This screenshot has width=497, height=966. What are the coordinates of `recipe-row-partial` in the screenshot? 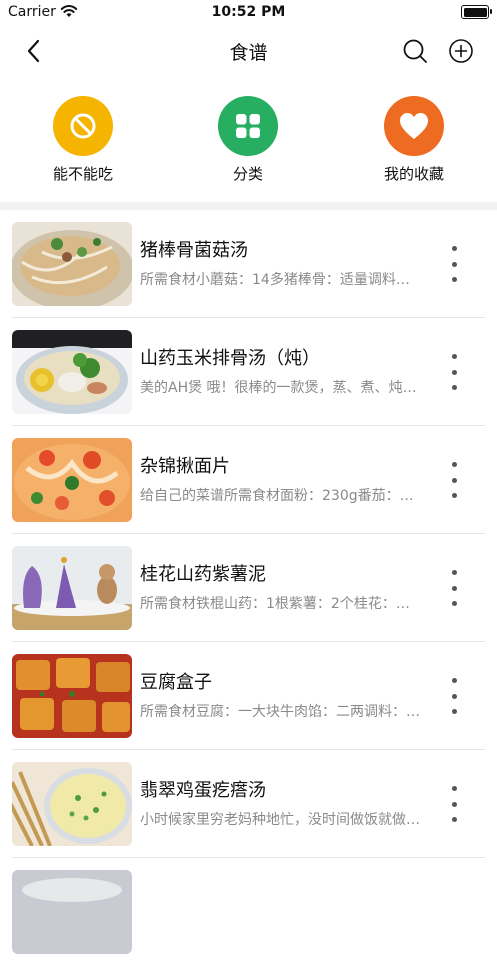 It's located at (248, 912).